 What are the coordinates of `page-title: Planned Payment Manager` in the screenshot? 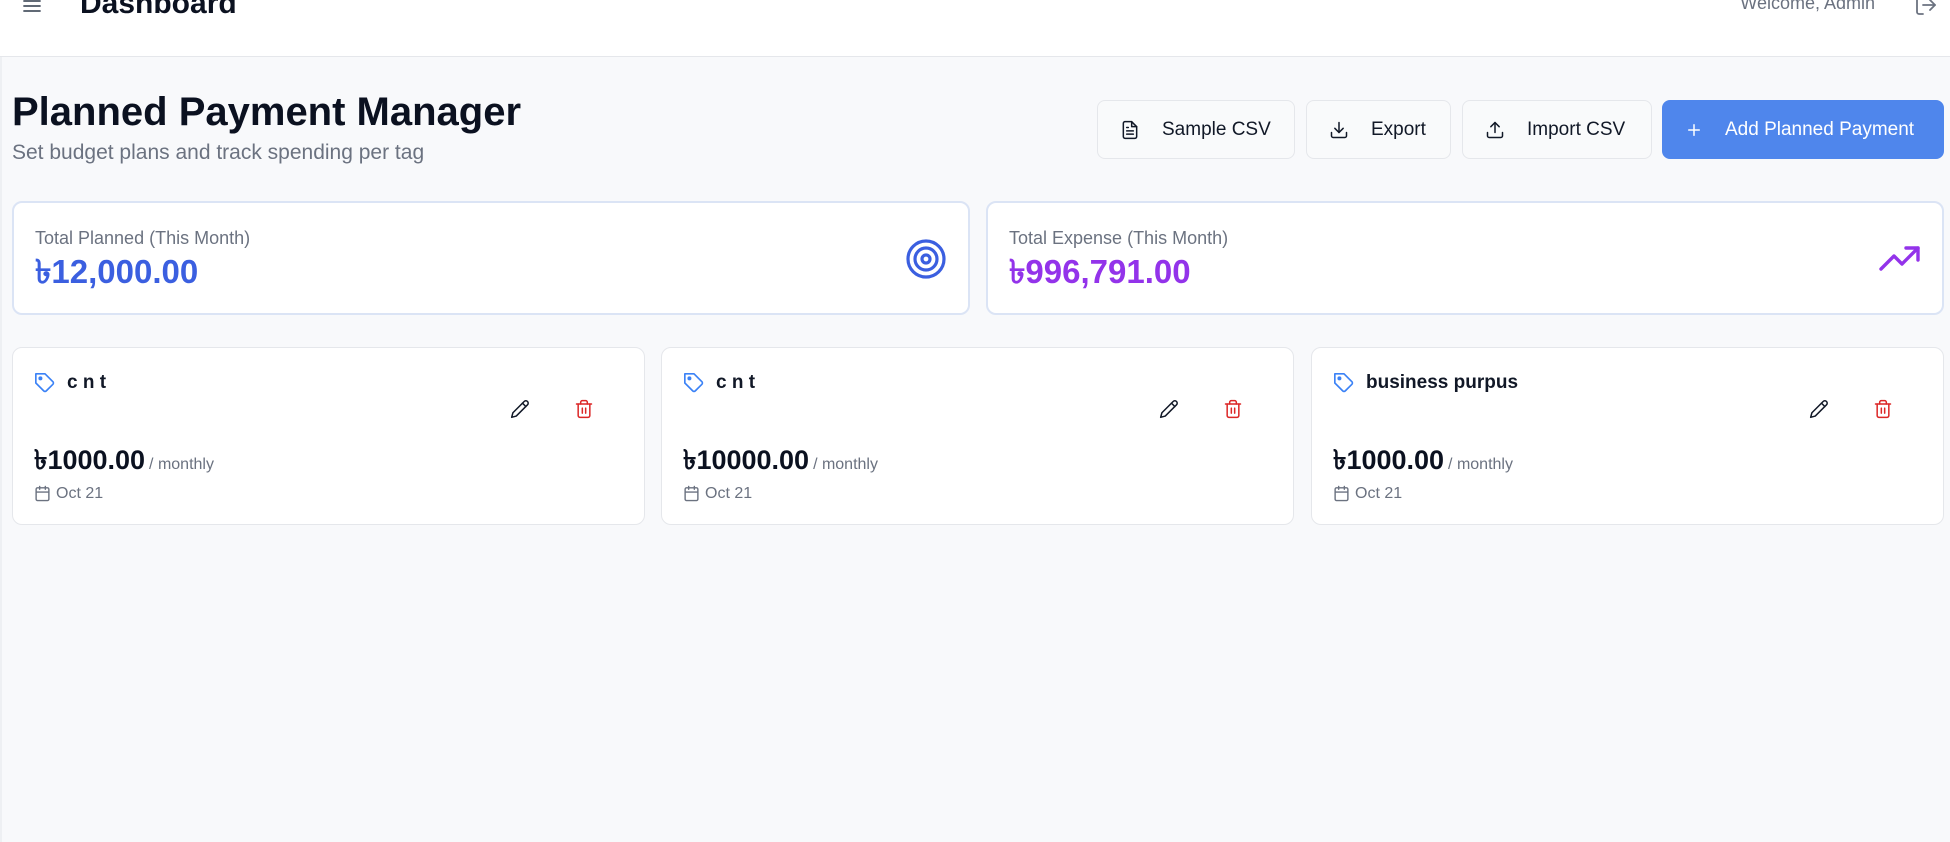 It's located at (267, 112).